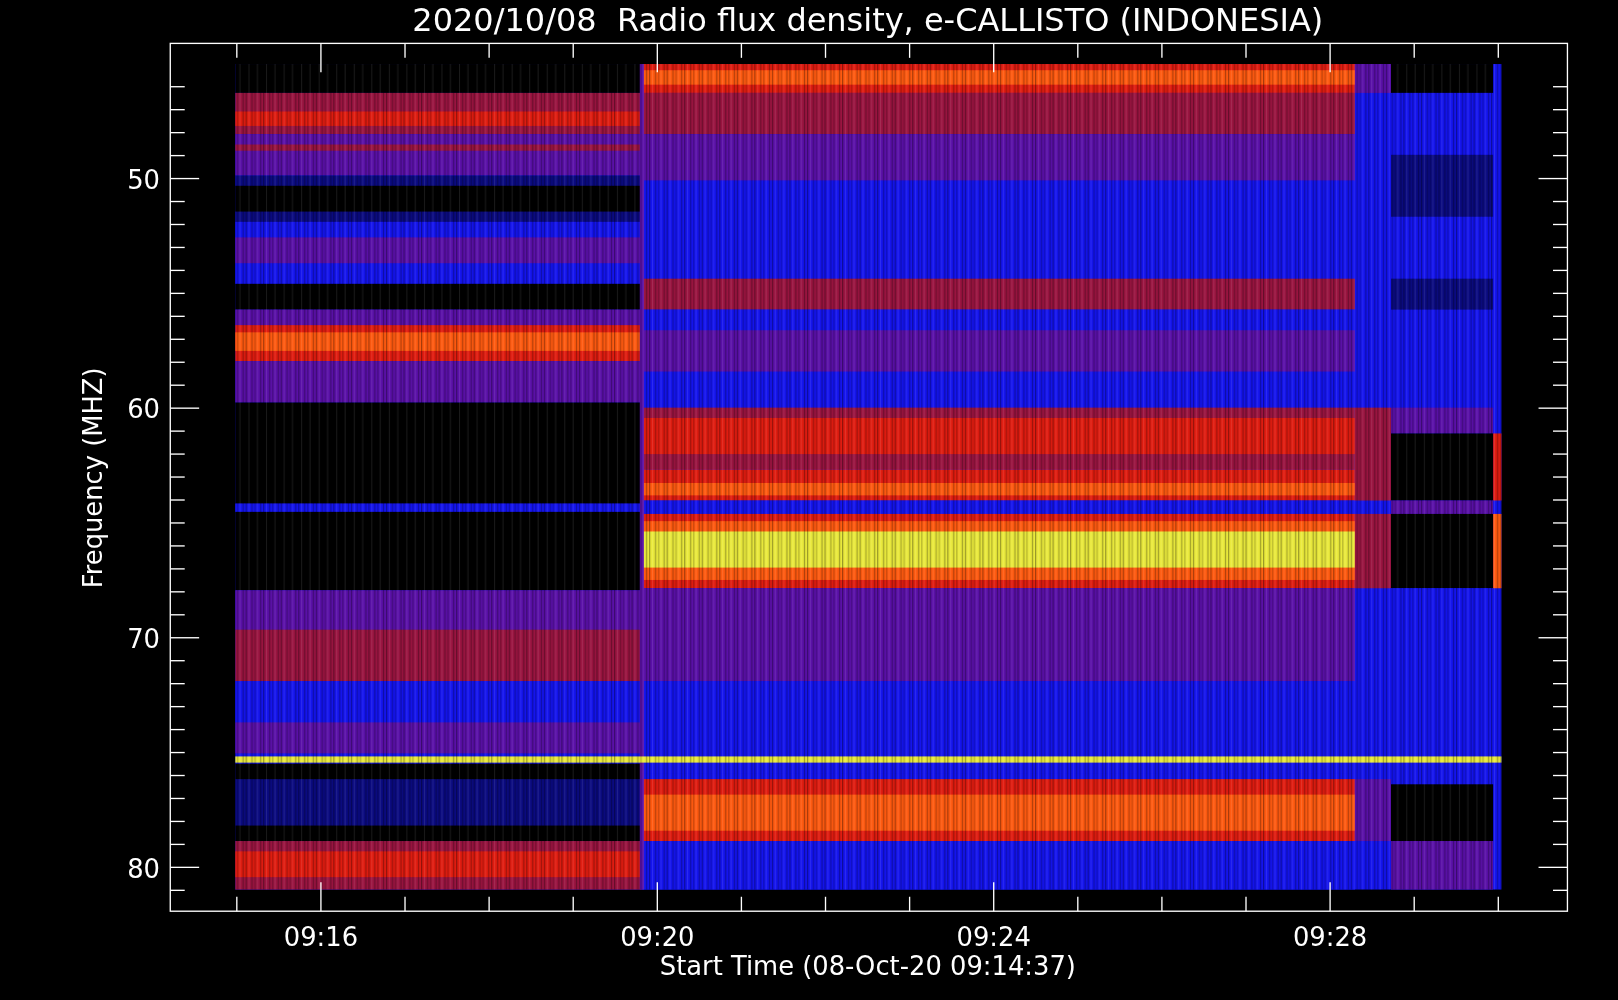 This screenshot has height=1000, width=1618. I want to click on y-tick-label: 60, so click(143, 409).